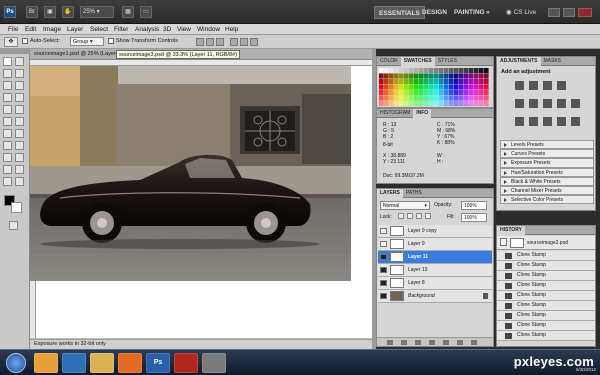 The width and height of the screenshot is (600, 375). I want to click on layer-row: Layer 9, so click(435, 244).